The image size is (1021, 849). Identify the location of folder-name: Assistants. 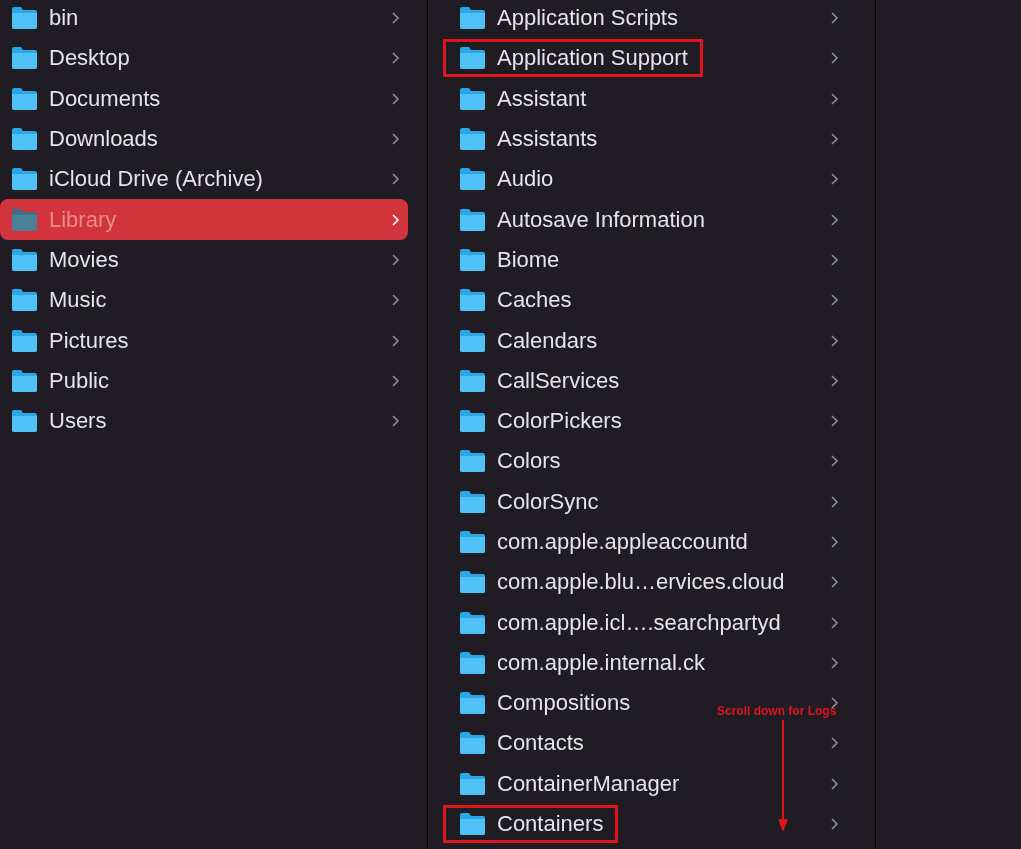
(547, 139).